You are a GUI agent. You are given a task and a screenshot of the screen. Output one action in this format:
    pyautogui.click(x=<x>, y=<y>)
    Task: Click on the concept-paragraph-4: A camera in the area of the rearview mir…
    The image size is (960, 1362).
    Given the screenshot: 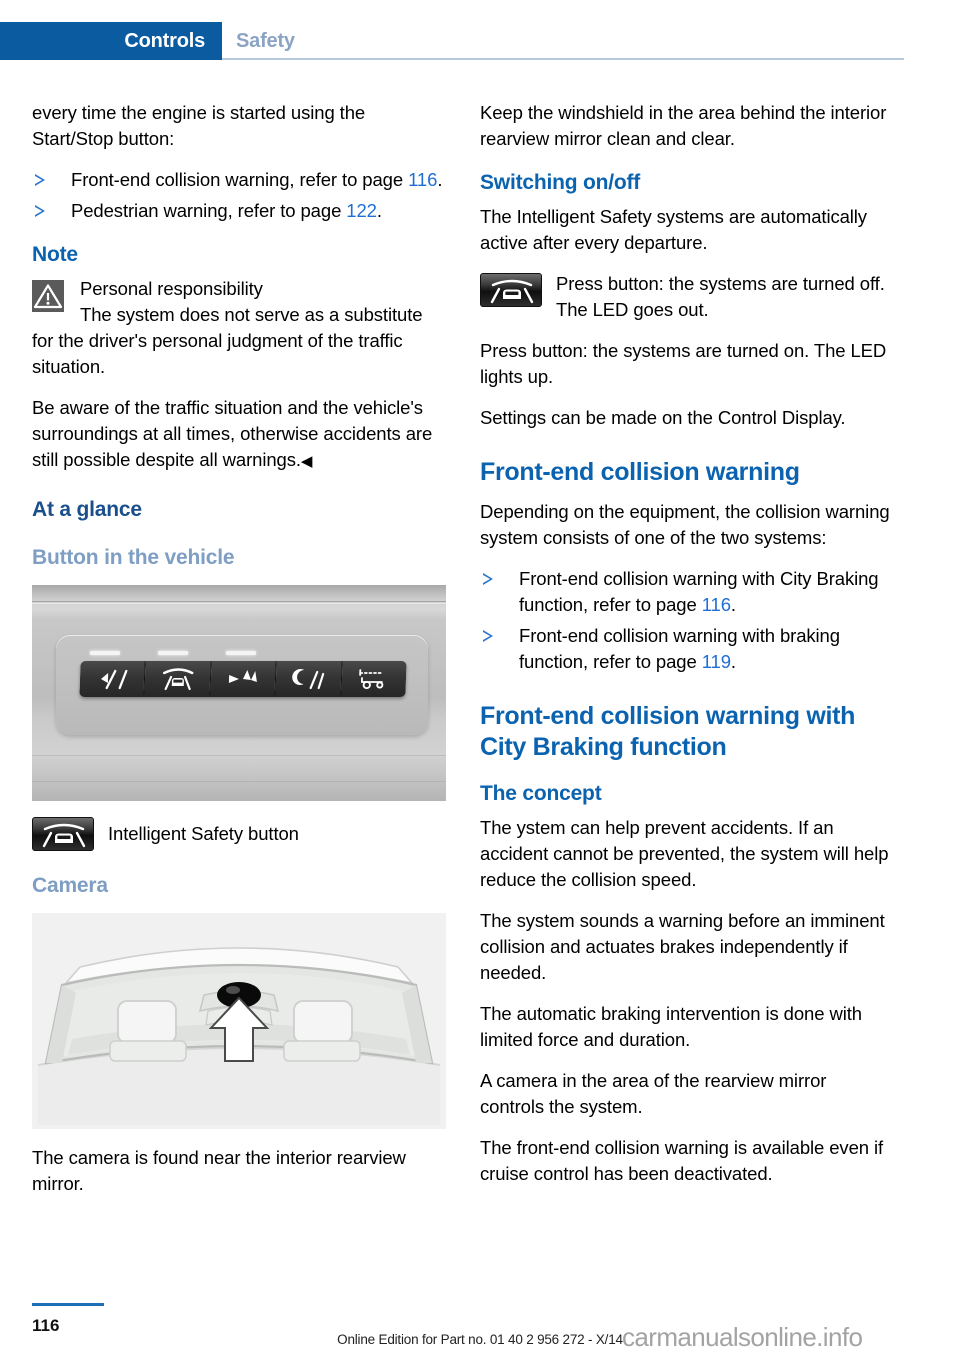 What is the action you would take?
    pyautogui.click(x=653, y=1093)
    